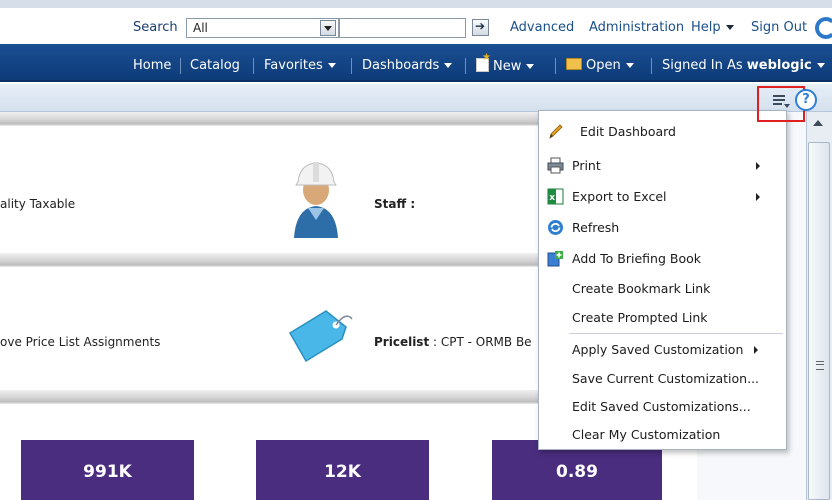 The width and height of the screenshot is (832, 500). I want to click on search-scope-value: All, so click(200, 28).